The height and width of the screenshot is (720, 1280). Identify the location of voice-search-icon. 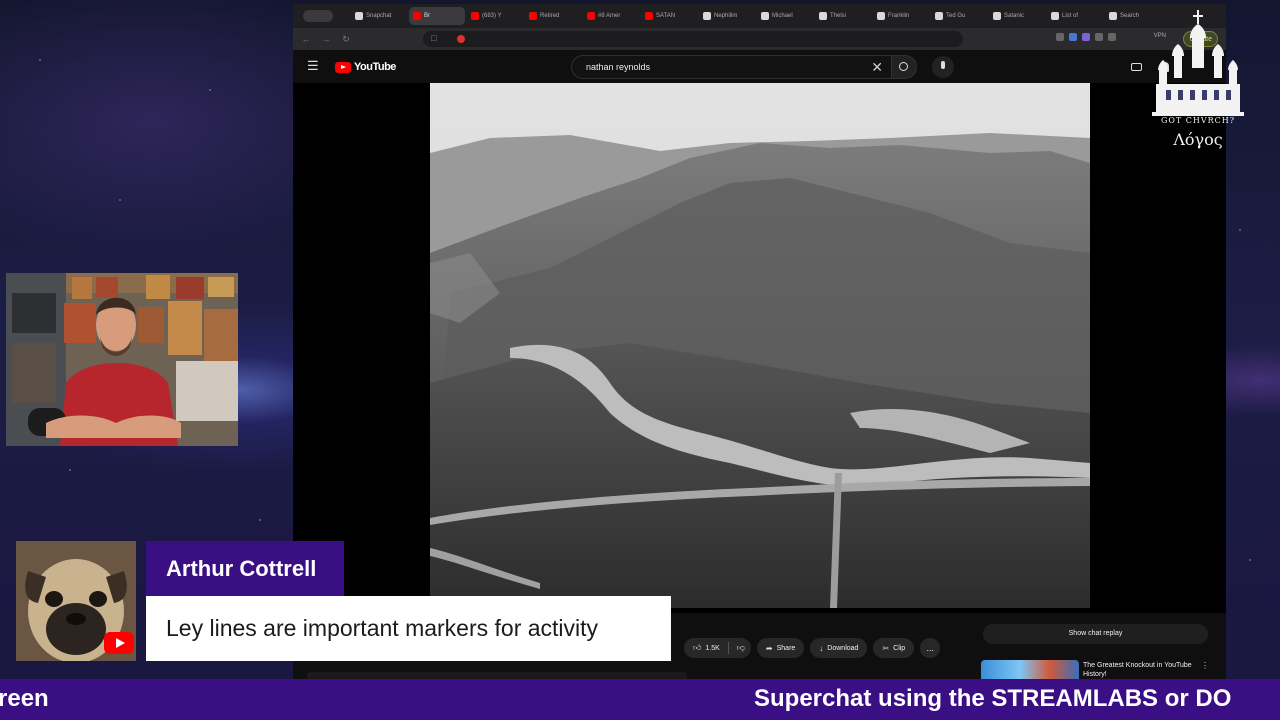
(943, 67).